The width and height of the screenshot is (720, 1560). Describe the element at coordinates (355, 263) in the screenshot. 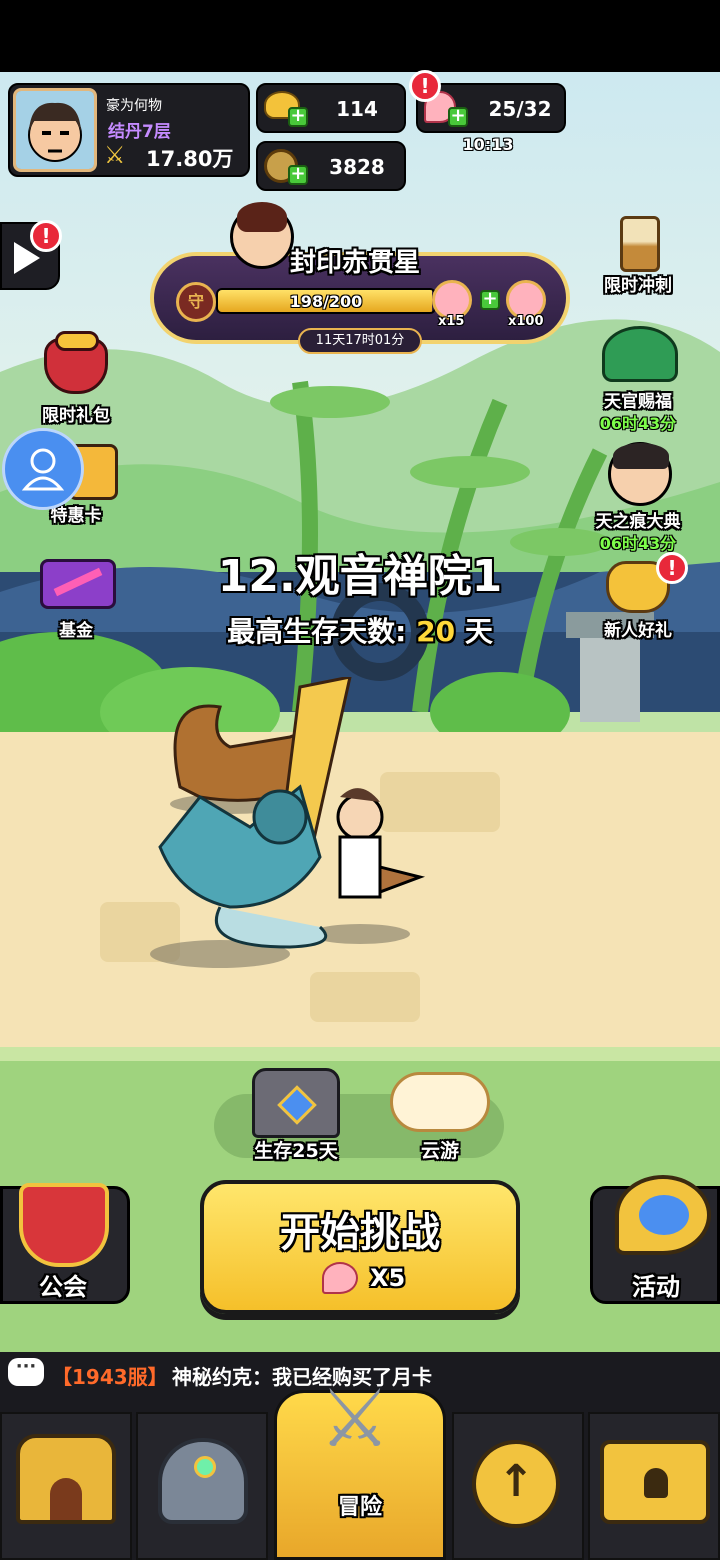

I see `event-title: 封印赤贯星` at that location.